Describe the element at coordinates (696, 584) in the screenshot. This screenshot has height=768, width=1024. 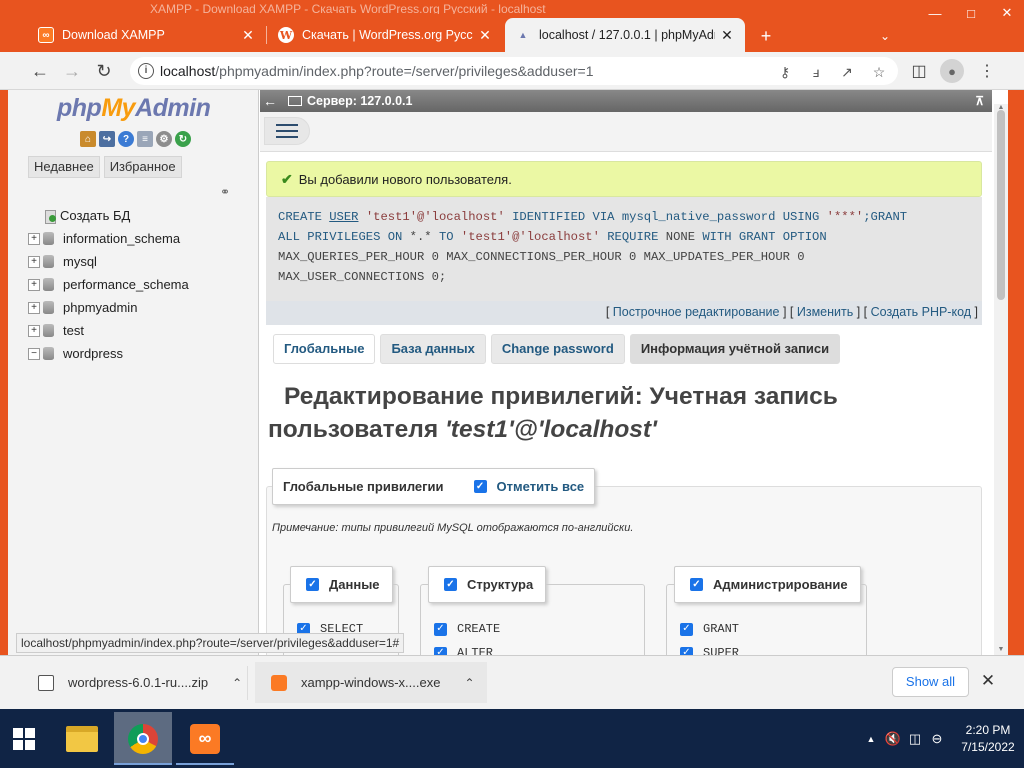
I see `administration-group-checkbox: ✓` at that location.